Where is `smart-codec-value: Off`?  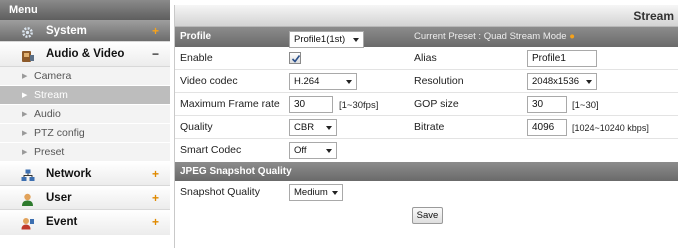 smart-codec-value: Off is located at coordinates (300, 150).